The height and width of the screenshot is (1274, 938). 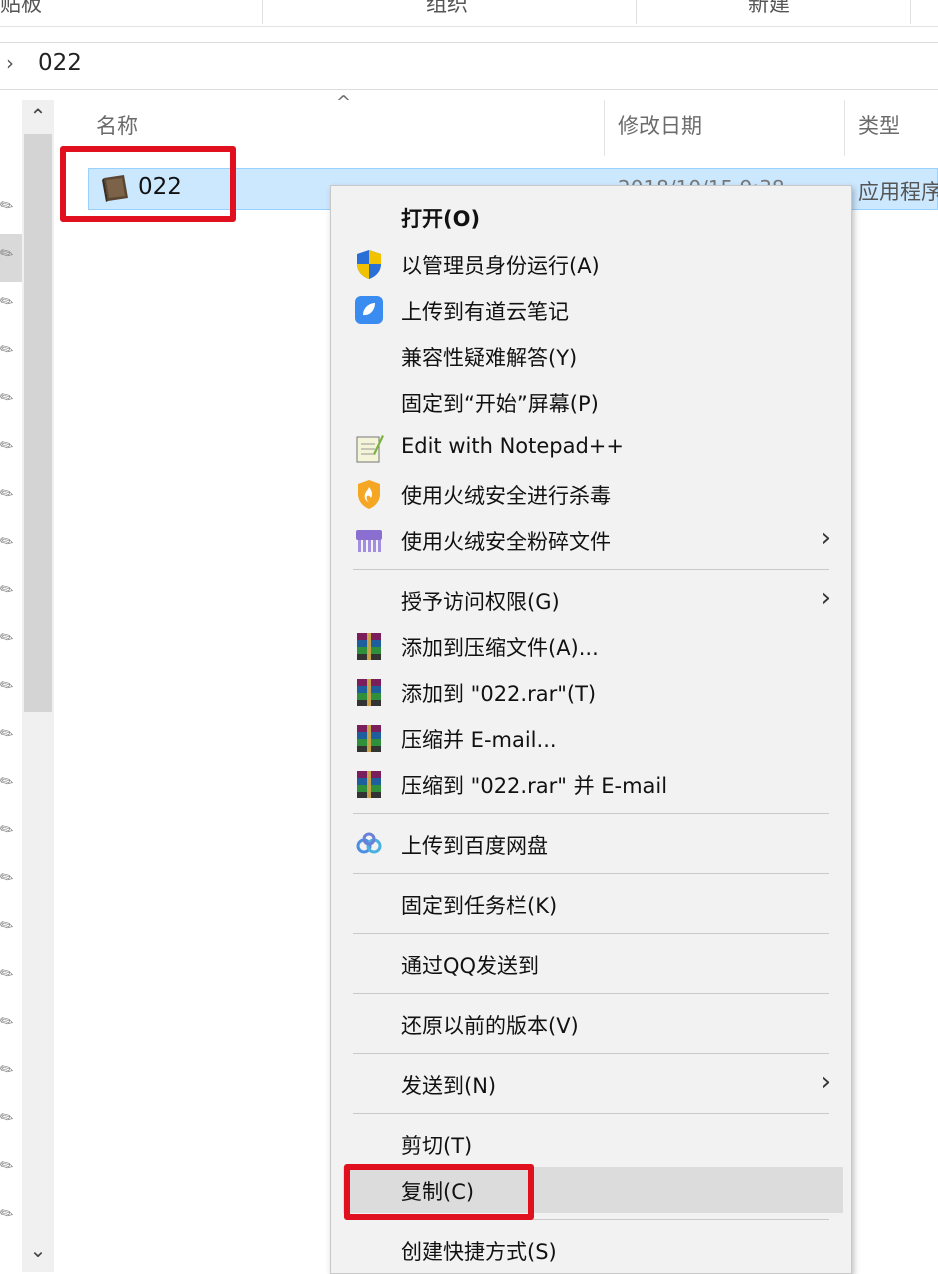 I want to click on highlight-box-copy, so click(x=439, y=1192).